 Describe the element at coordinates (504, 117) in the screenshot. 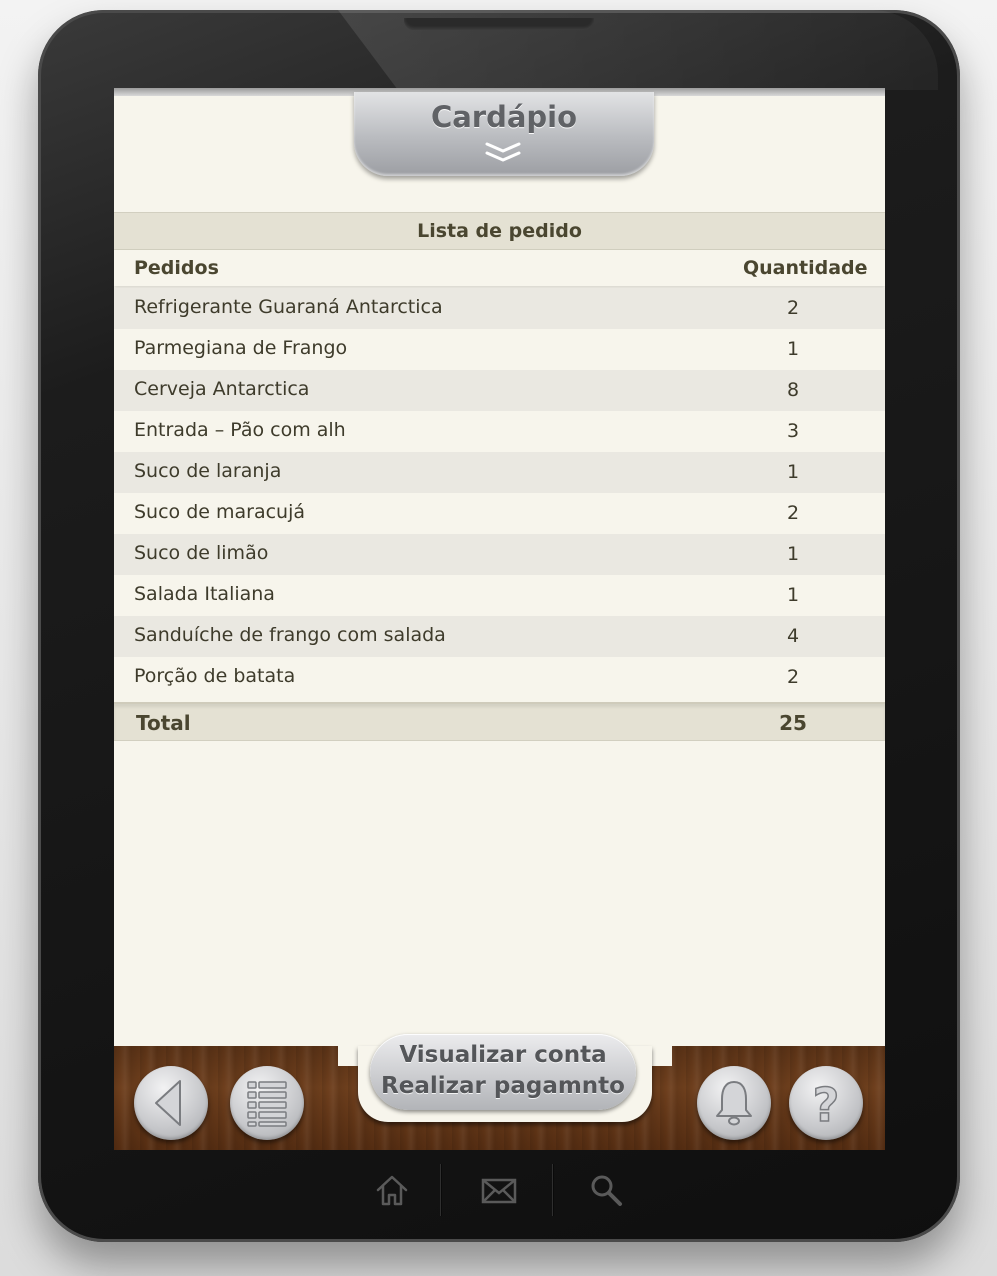

I see `page-title: Cardápio` at that location.